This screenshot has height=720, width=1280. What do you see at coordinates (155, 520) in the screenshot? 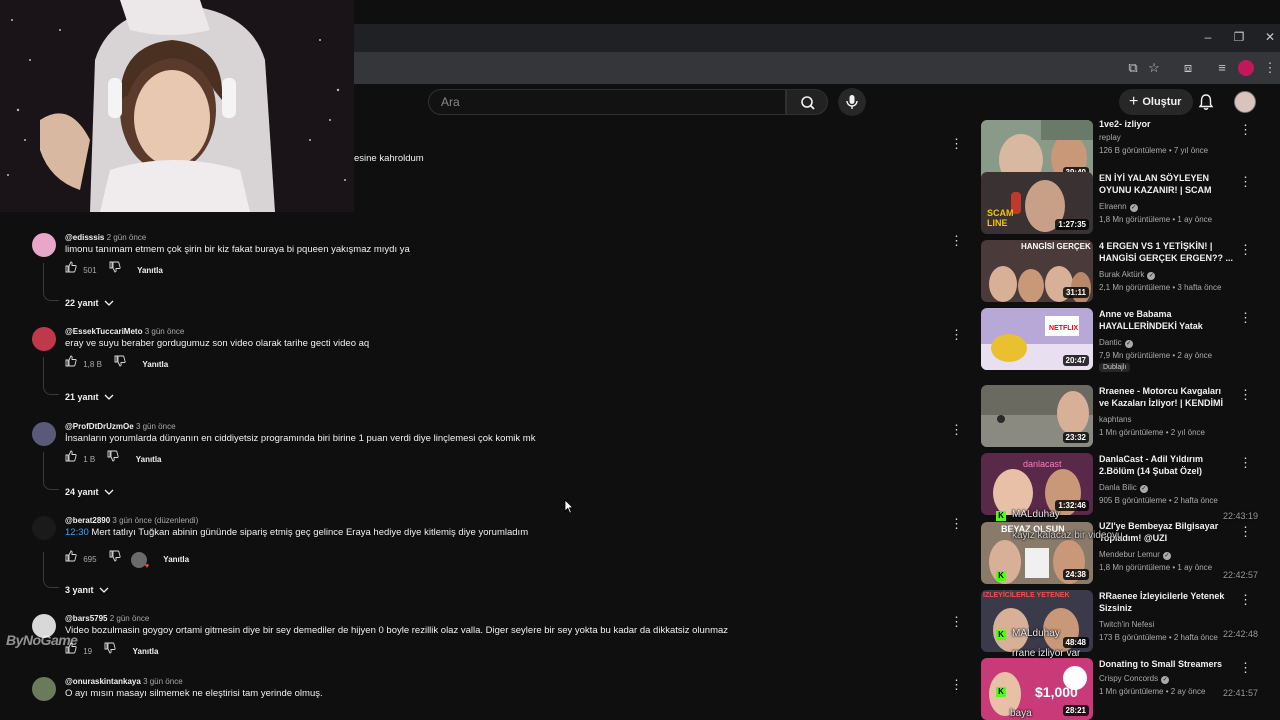
I see `comment-time: 3 gün önce (düzenlendi)` at bounding box center [155, 520].